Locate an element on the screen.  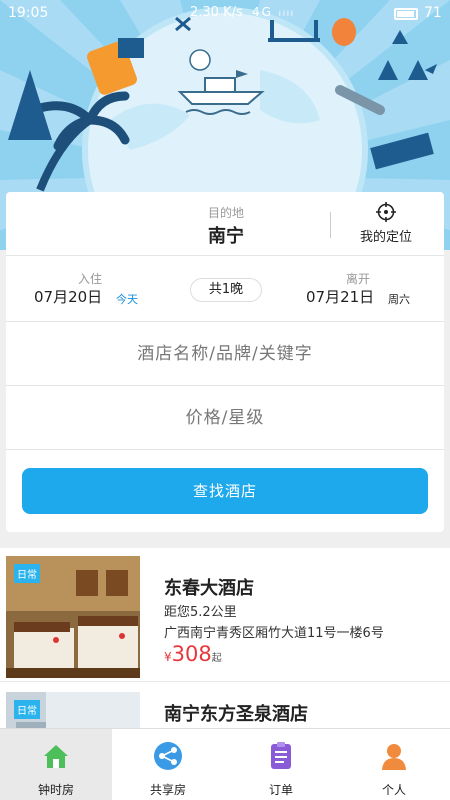
battery-icon is located at coordinates (406, 14).